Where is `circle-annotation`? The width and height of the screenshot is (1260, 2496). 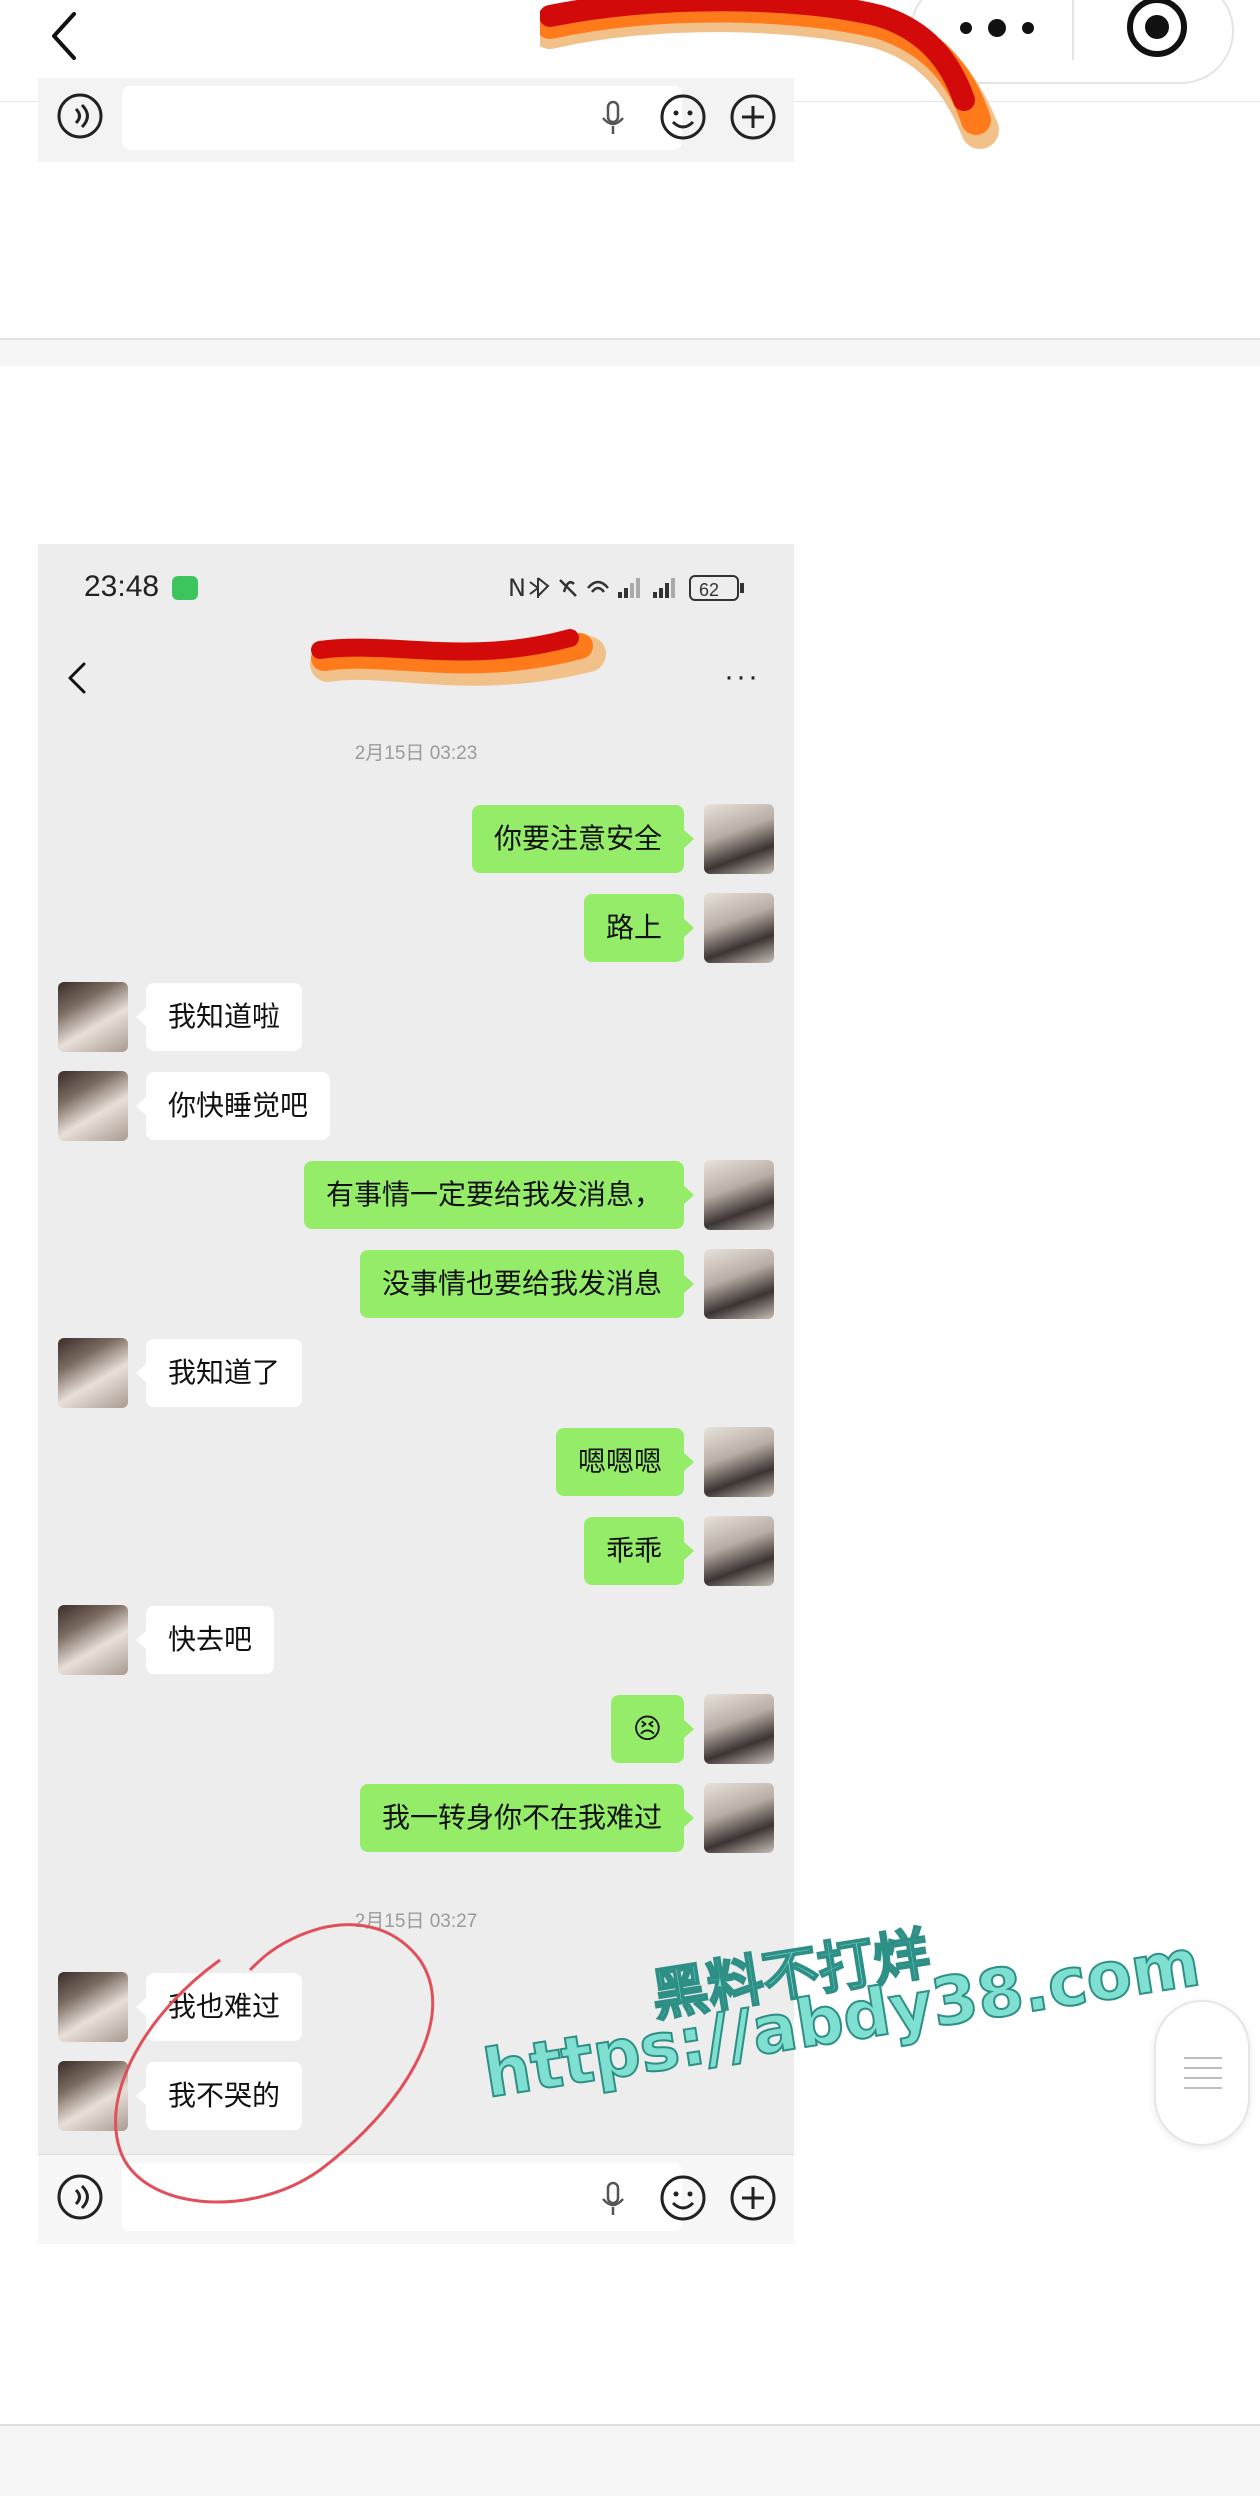
circle-annotation is located at coordinates (274, 2063).